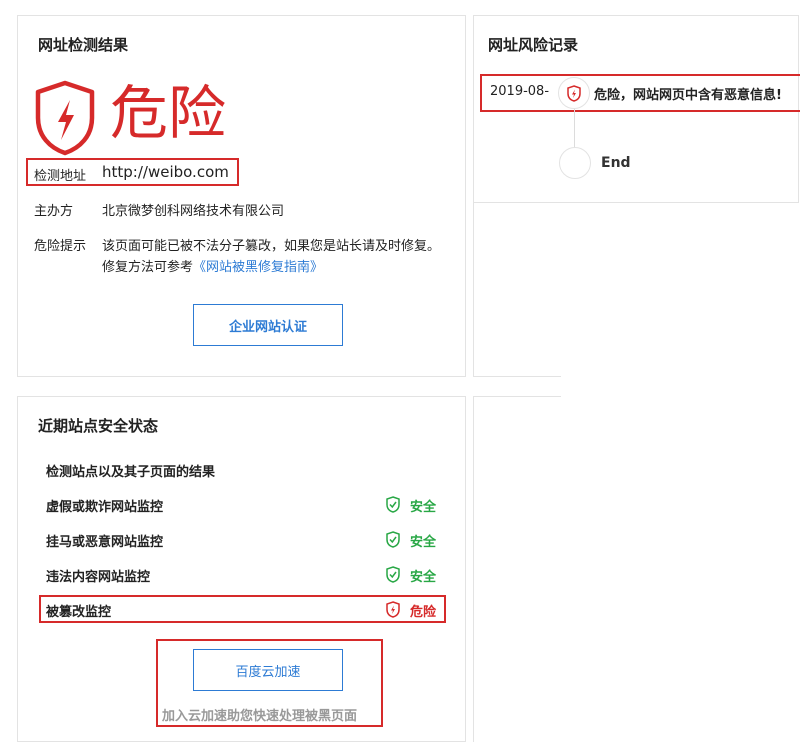 The width and height of the screenshot is (800, 752). I want to click on verdict-text: 危险, so click(168, 113).